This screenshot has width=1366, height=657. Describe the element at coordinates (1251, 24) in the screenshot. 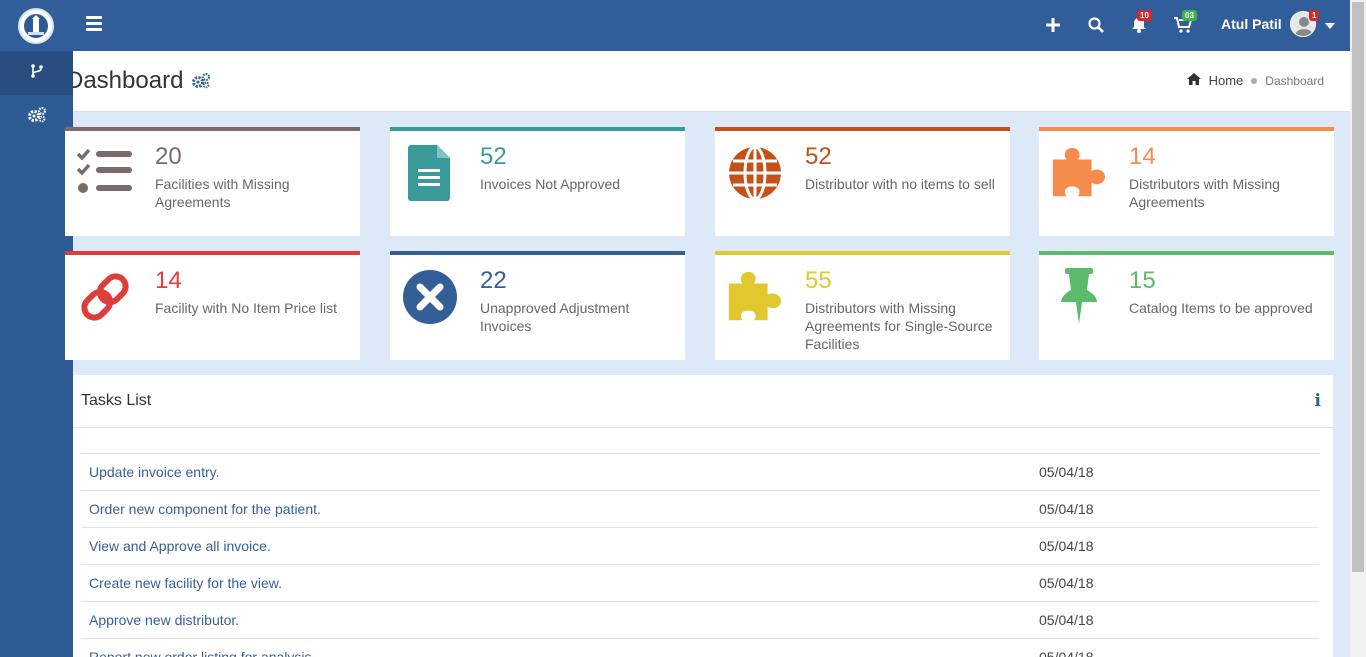

I see `user-name: Atul Patil` at that location.